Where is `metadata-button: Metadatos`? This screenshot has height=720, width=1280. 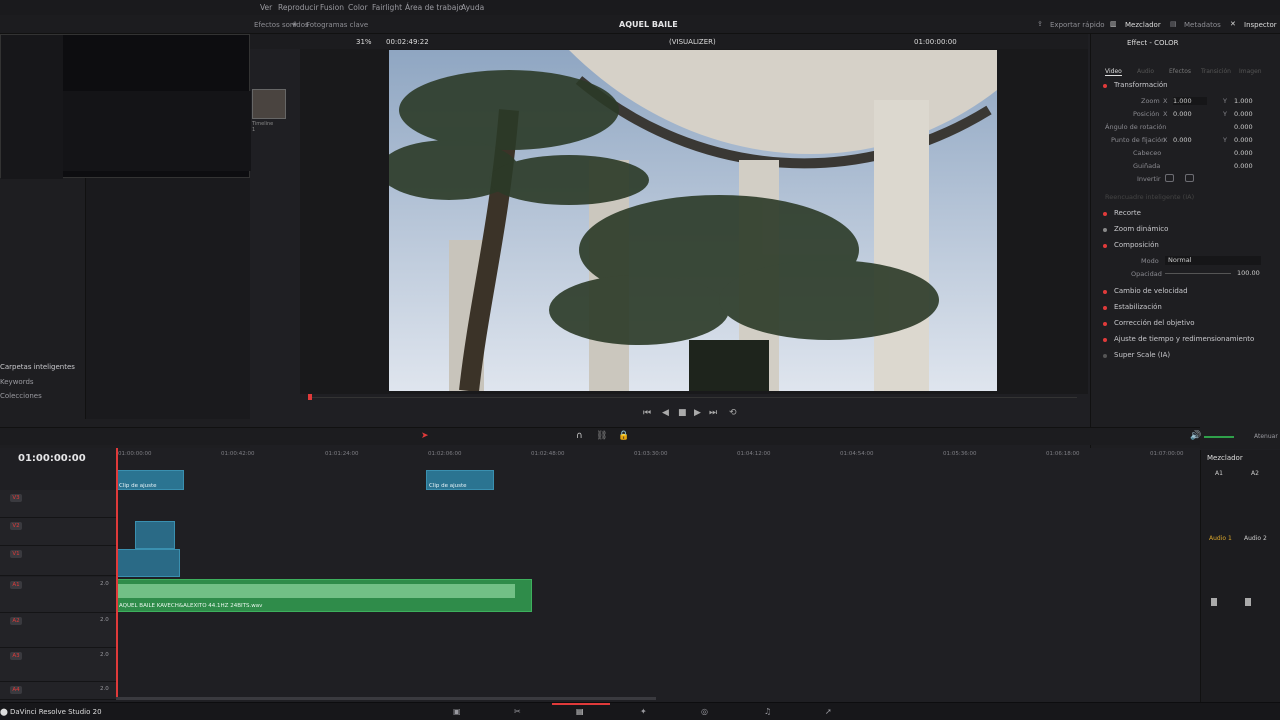
metadata-button: Metadatos is located at coordinates (1202, 25).